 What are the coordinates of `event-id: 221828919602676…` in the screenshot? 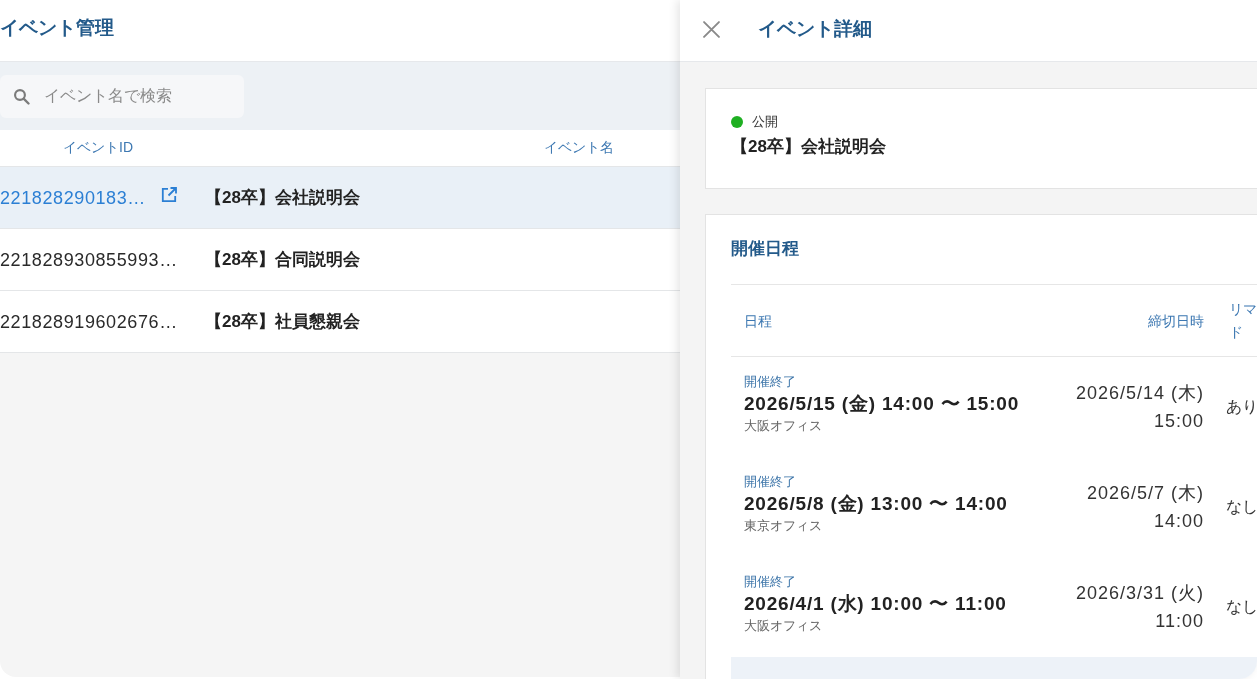 It's located at (89, 322).